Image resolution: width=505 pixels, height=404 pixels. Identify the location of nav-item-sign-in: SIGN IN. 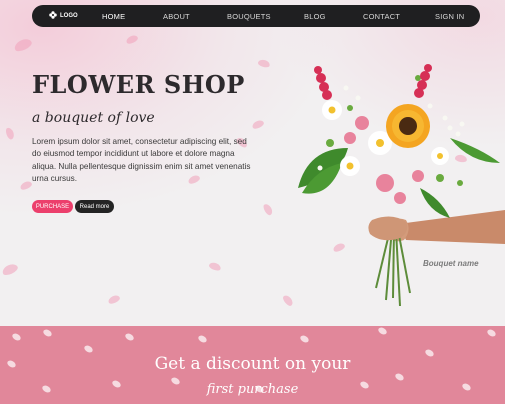
(449, 16).